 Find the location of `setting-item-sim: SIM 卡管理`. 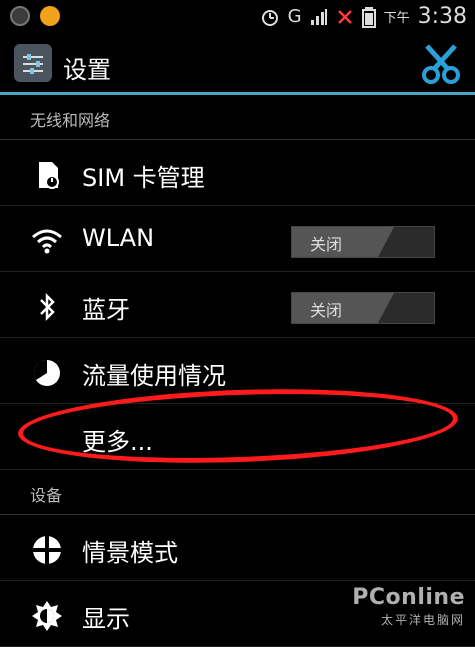

setting-item-sim: SIM 卡管理 is located at coordinates (237, 173).